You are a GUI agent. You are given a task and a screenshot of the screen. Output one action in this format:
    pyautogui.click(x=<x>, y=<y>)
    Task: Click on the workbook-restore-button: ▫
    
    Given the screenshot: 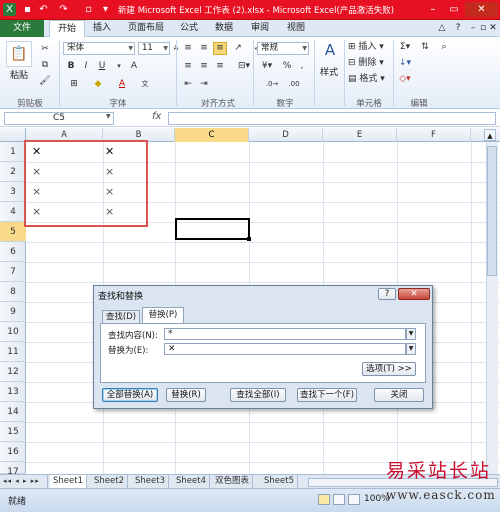 What is the action you would take?
    pyautogui.click(x=483, y=28)
    